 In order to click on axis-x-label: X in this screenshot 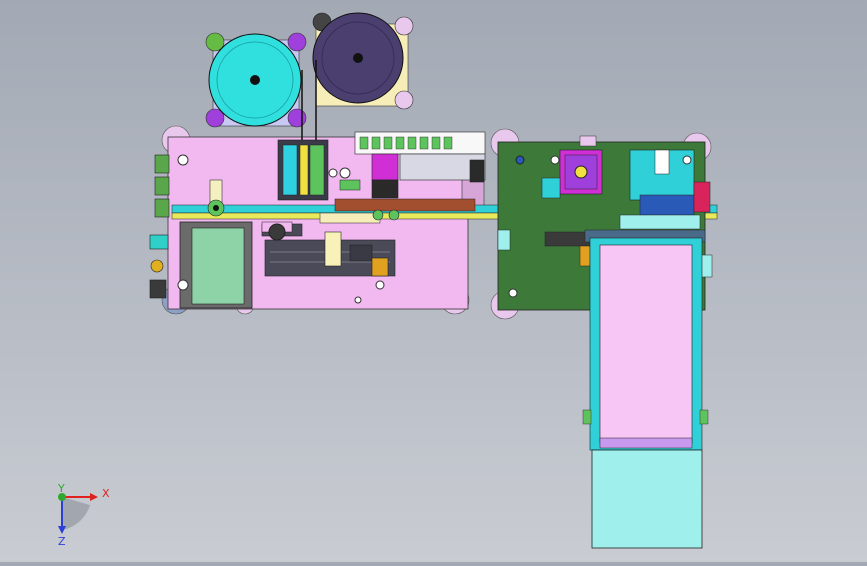, I will do `click(106, 493)`.